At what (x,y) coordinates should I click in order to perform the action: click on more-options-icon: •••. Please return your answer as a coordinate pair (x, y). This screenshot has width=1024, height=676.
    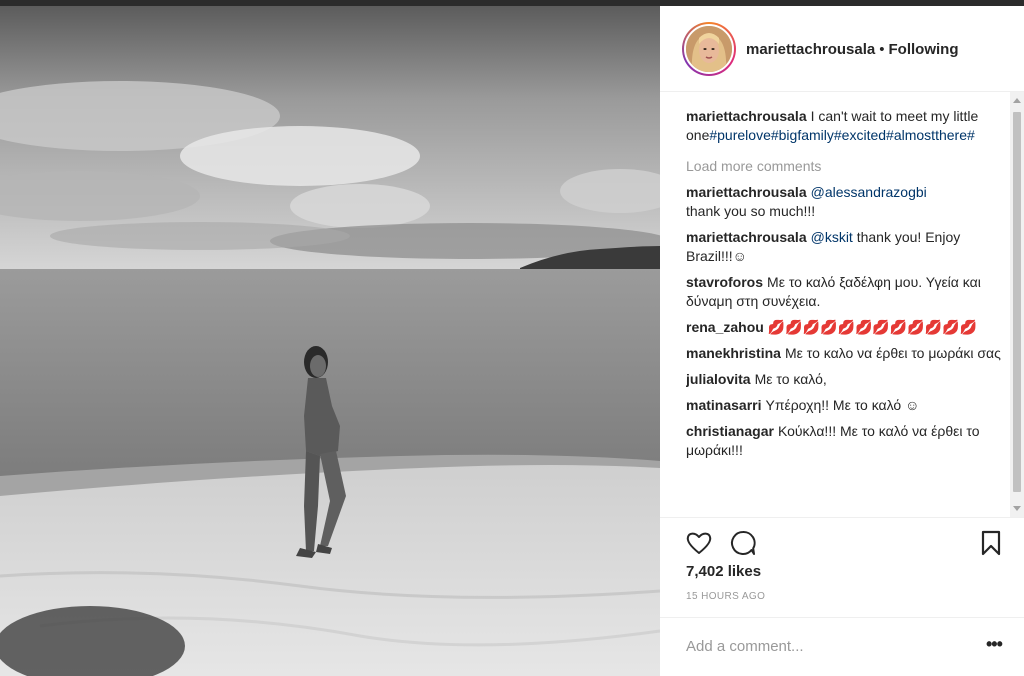
    Looking at the image, I should click on (996, 646).